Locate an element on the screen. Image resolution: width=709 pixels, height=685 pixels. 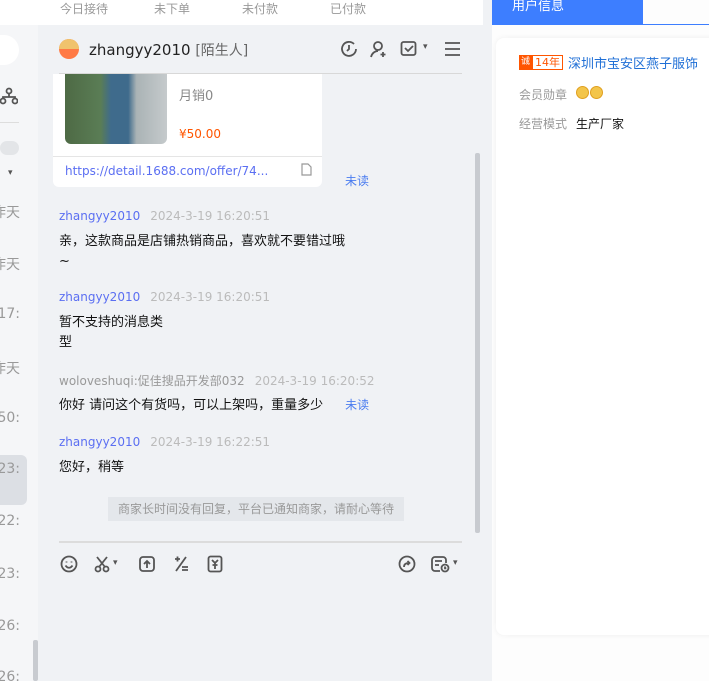
task-icon is located at coordinates (409, 49).